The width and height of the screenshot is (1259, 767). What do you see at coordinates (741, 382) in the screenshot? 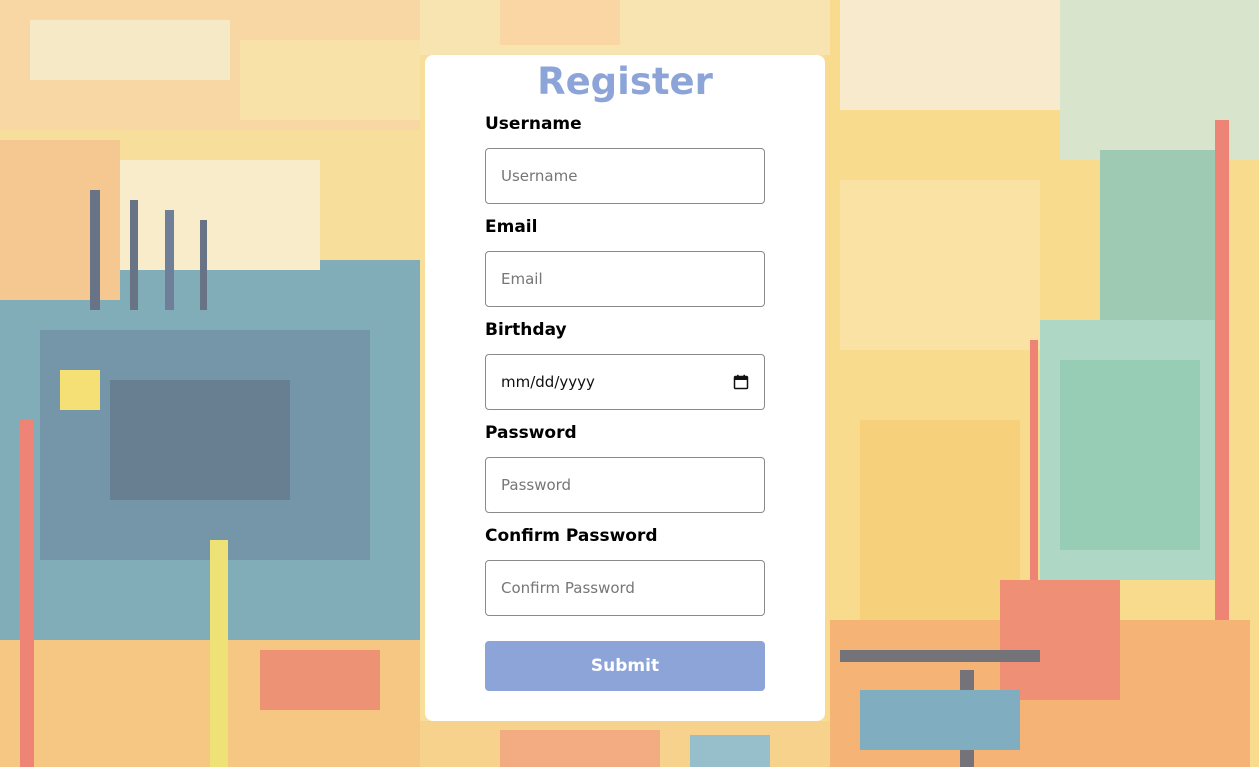
I see `calendar-icon` at bounding box center [741, 382].